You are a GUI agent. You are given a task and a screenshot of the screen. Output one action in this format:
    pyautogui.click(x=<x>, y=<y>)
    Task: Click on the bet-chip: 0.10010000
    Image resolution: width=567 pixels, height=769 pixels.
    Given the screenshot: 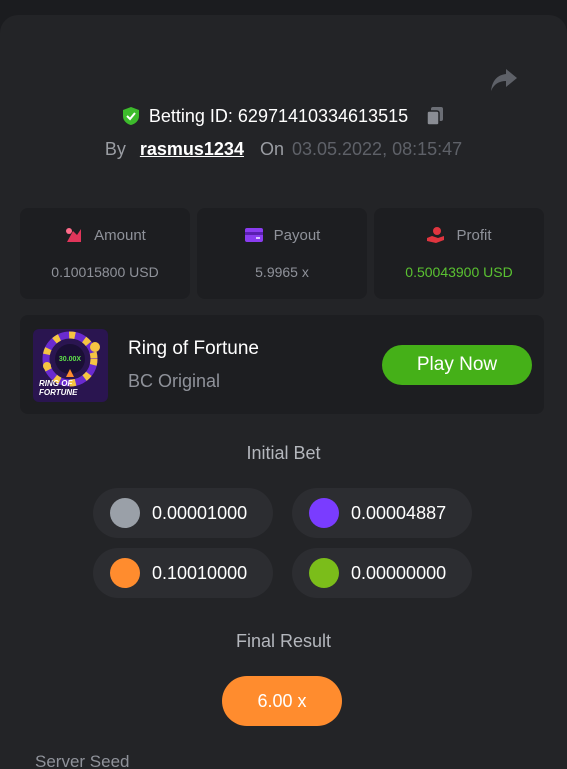 What is the action you would take?
    pyautogui.click(x=183, y=573)
    